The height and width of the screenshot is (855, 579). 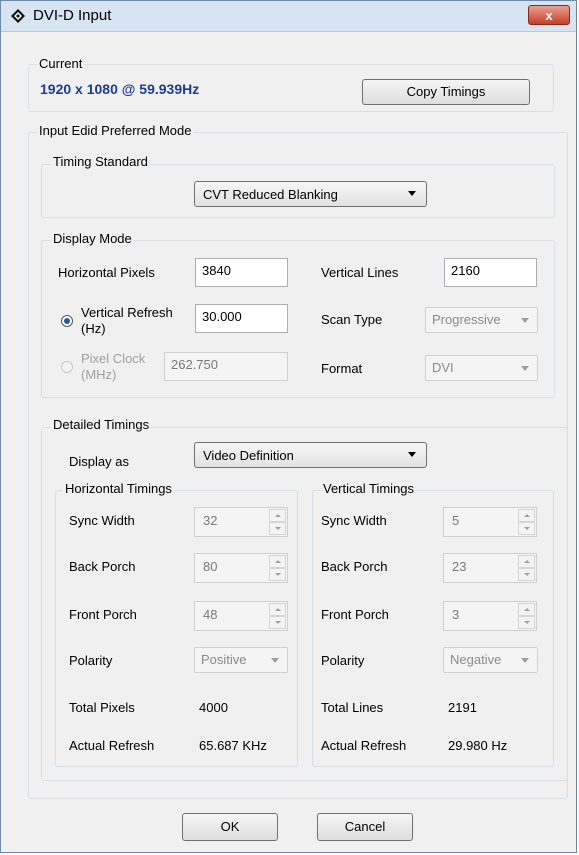 I want to click on ok-button: OK, so click(x=230, y=827).